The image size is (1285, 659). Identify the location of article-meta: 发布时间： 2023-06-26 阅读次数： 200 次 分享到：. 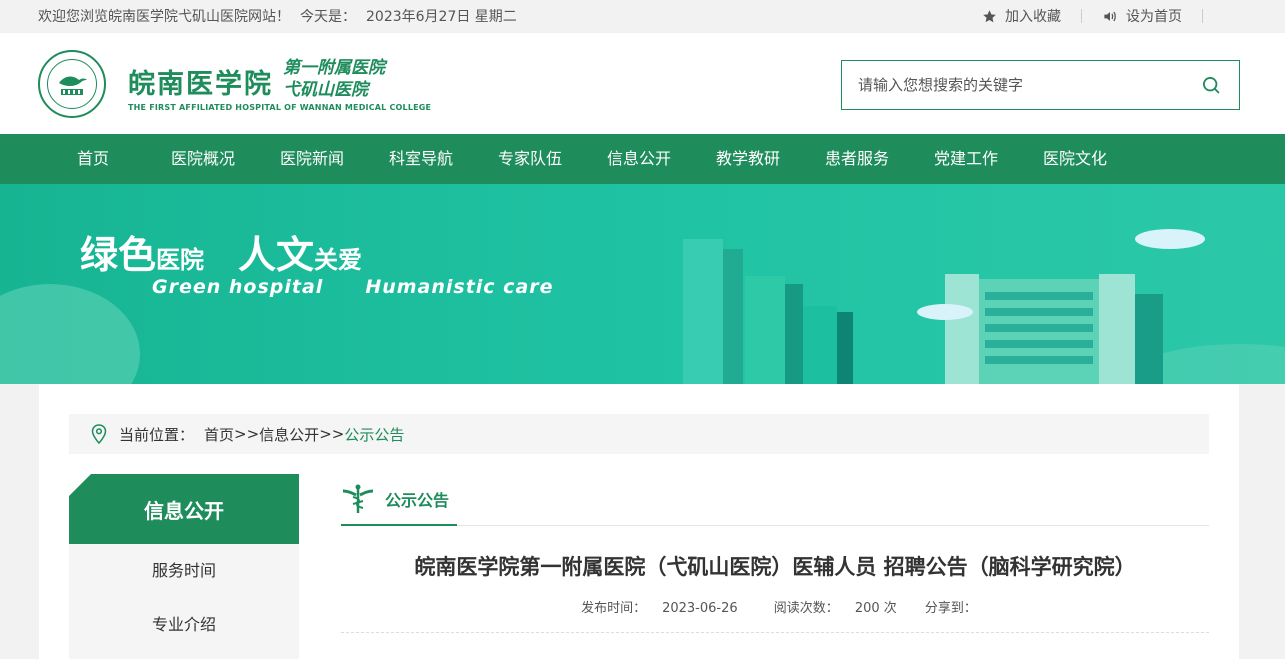
(775, 606).